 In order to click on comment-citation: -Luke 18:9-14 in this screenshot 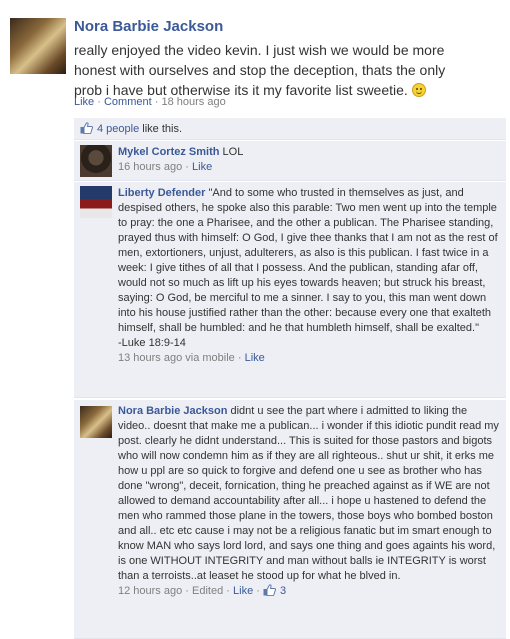, I will do `click(152, 343)`.